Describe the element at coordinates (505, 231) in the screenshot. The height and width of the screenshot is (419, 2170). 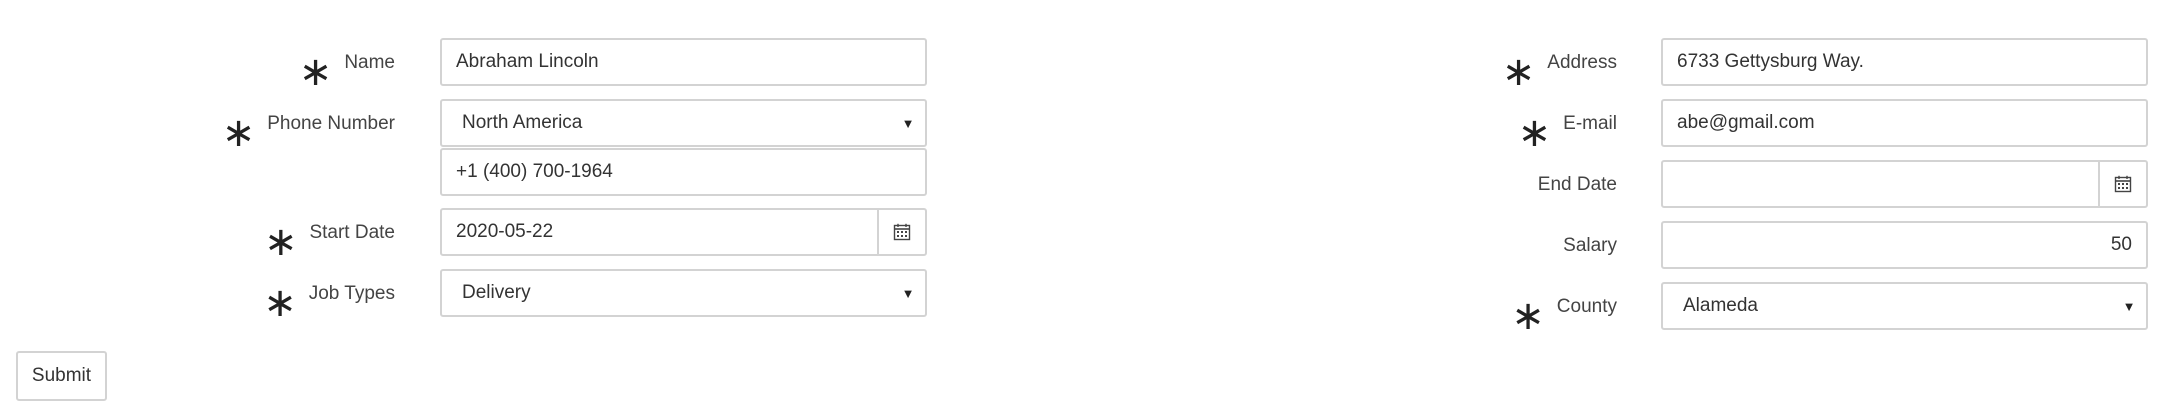
I see `start-date-value: 2020-05-22` at that location.